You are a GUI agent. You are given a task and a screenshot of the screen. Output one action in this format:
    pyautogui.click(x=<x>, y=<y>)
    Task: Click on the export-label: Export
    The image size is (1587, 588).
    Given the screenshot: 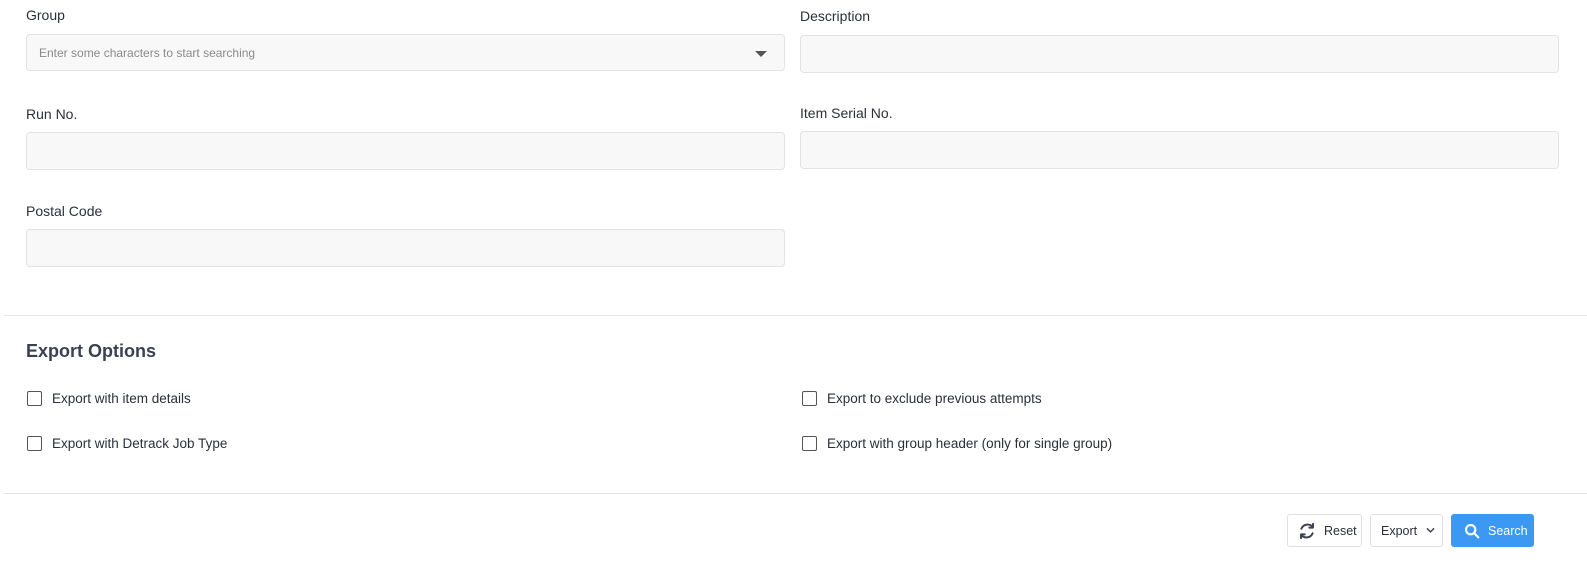 What is the action you would take?
    pyautogui.click(x=1399, y=530)
    